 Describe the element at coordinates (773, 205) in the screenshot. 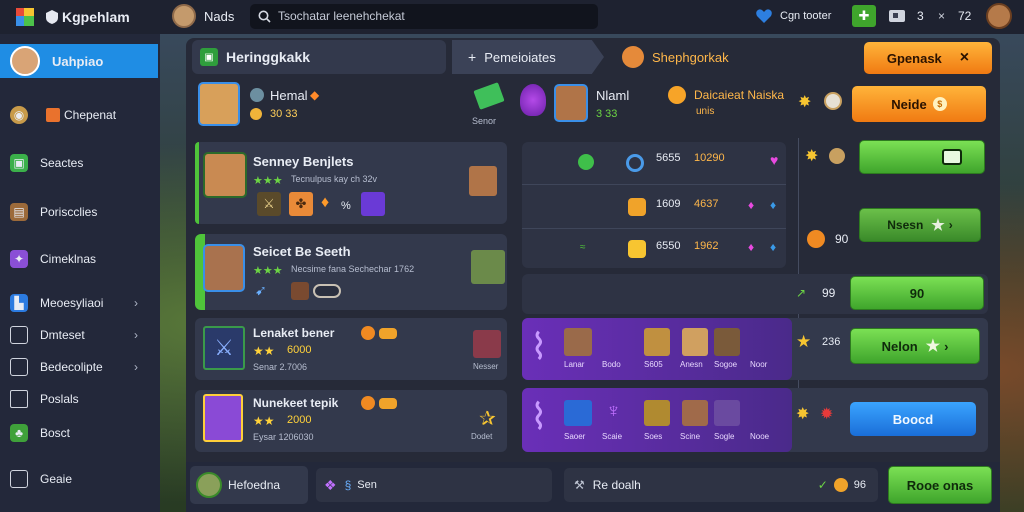

I see `gem-blue-icon: ♦` at that location.